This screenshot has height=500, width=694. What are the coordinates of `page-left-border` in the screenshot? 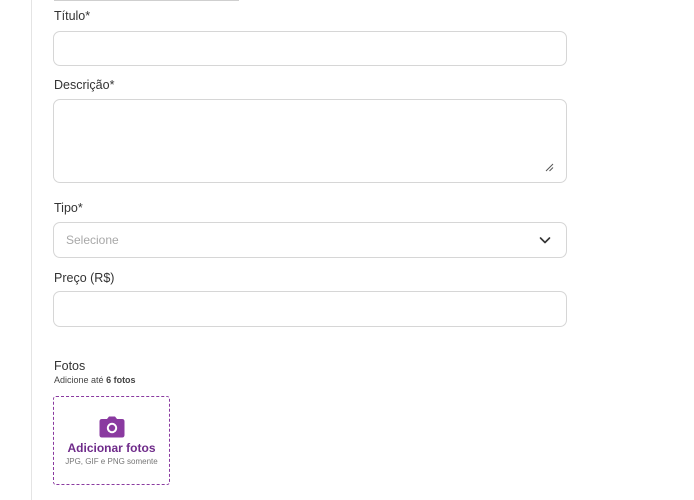 It's located at (31, 250).